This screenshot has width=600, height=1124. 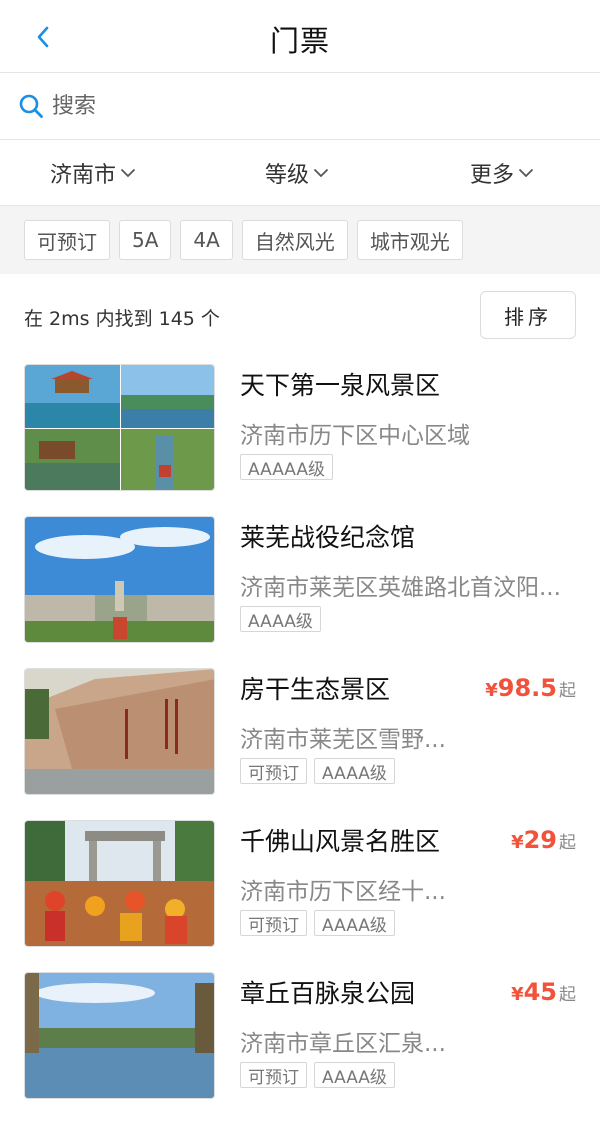 I want to click on search-bar, so click(x=300, y=106).